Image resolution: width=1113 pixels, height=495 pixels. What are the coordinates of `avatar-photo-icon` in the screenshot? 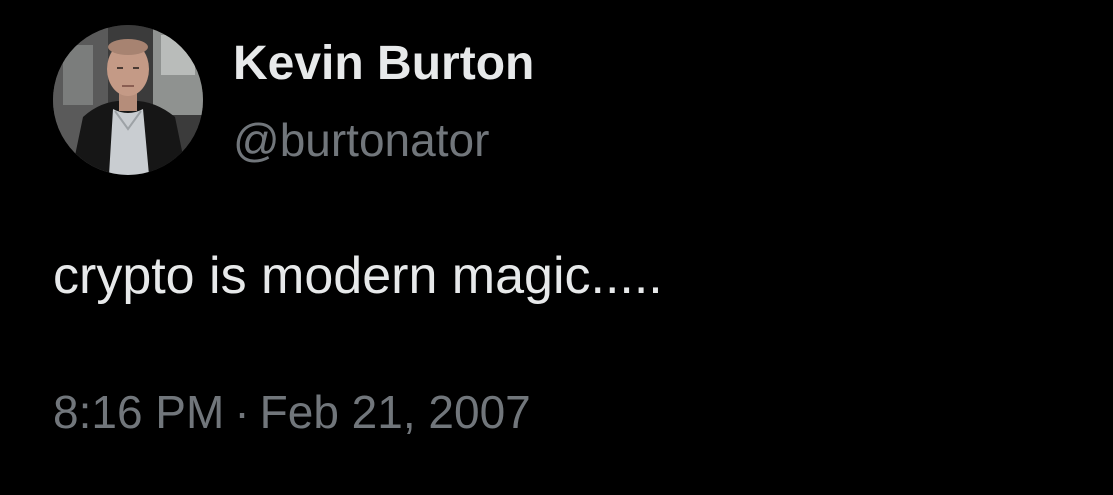 It's located at (128, 100).